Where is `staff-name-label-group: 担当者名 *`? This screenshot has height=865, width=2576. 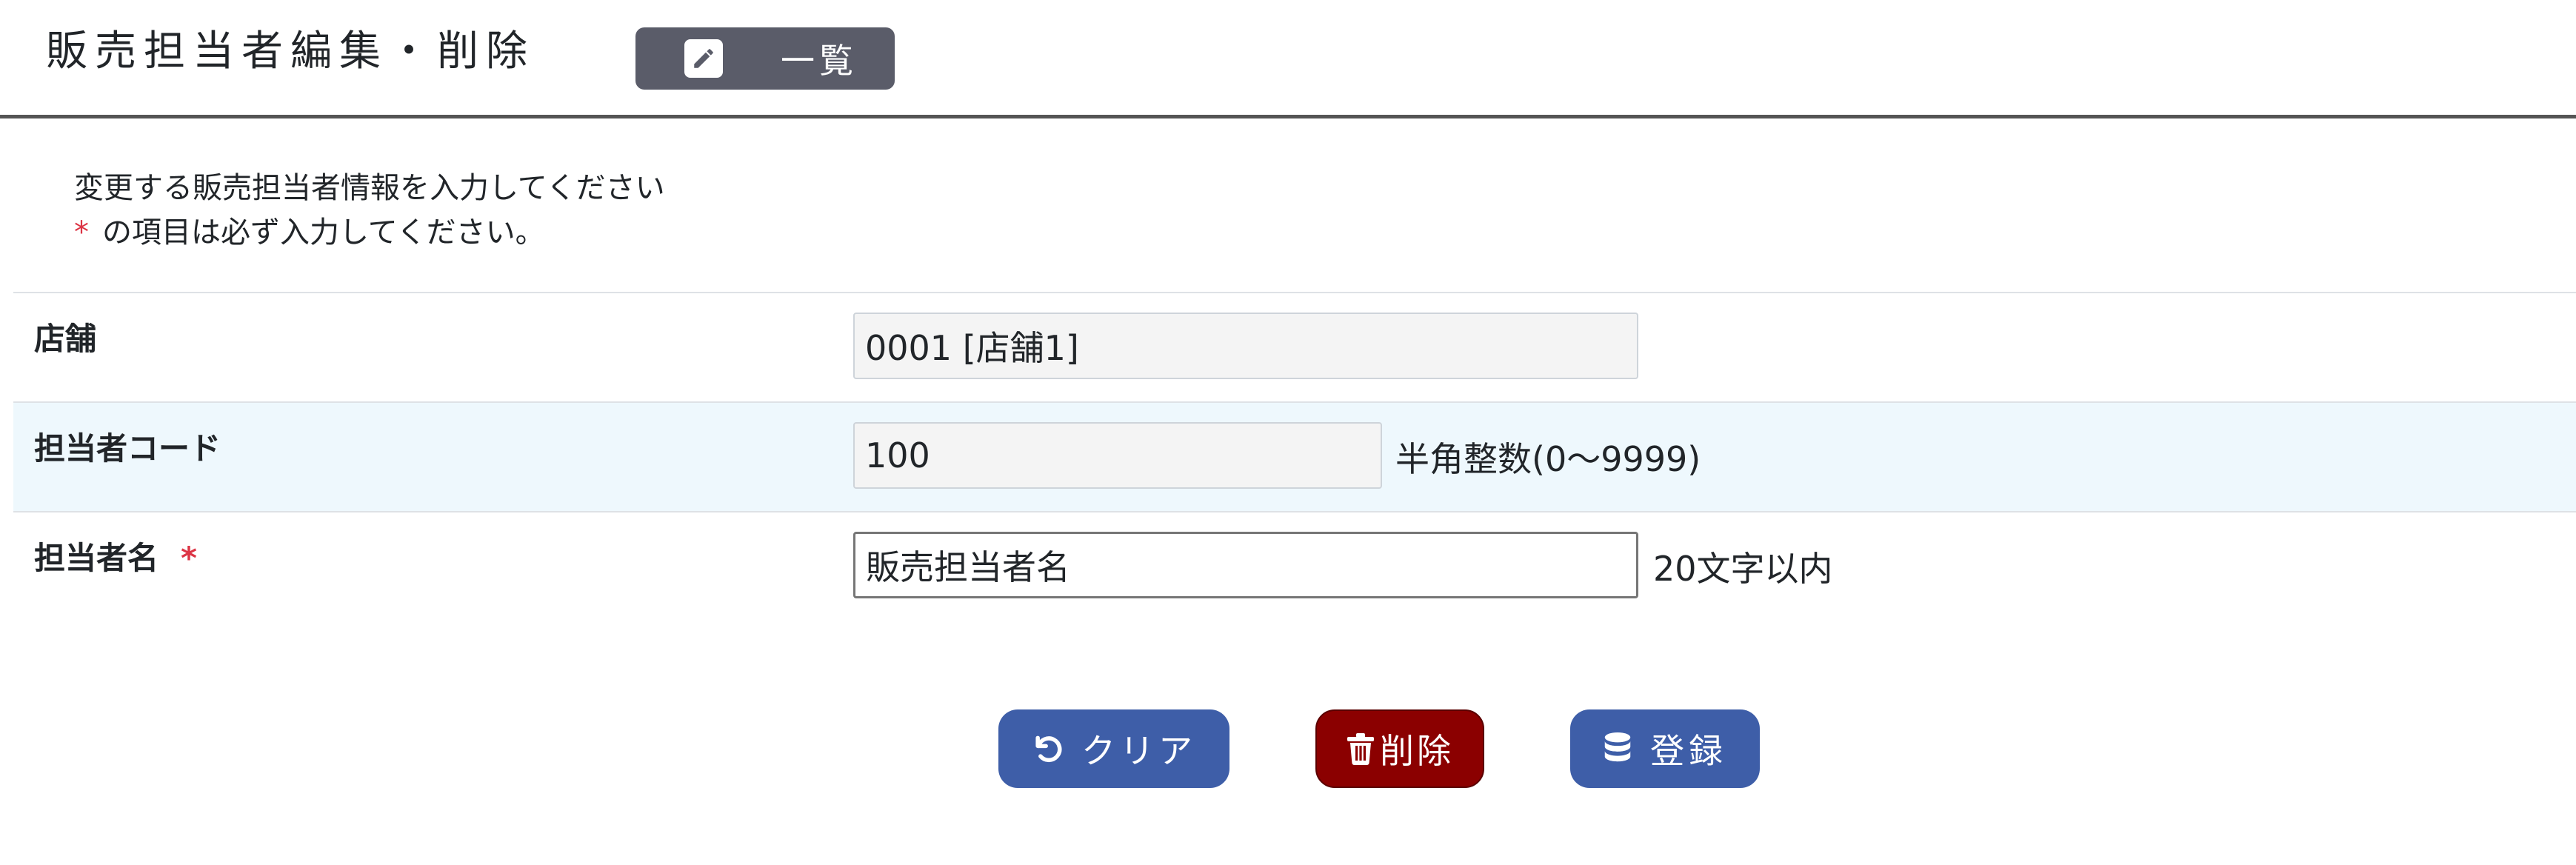 staff-name-label-group: 担当者名 * is located at coordinates (115, 556).